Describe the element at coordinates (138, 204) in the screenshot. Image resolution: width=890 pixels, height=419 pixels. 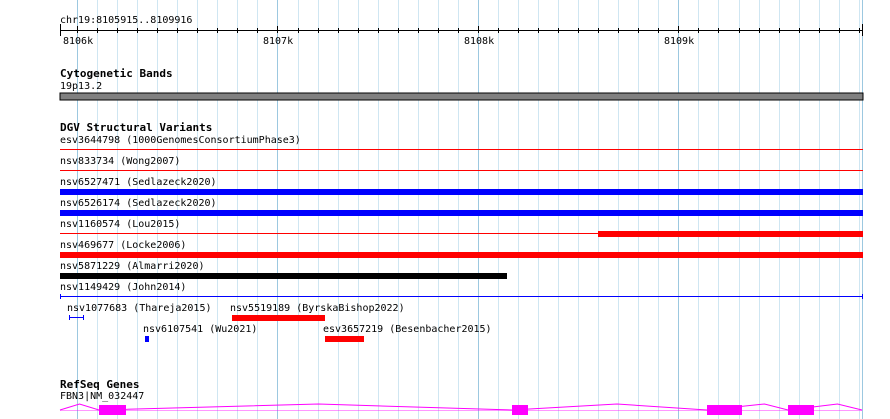
I see `variant-label: nsv6526174 (Sedlazeck2020)` at that location.